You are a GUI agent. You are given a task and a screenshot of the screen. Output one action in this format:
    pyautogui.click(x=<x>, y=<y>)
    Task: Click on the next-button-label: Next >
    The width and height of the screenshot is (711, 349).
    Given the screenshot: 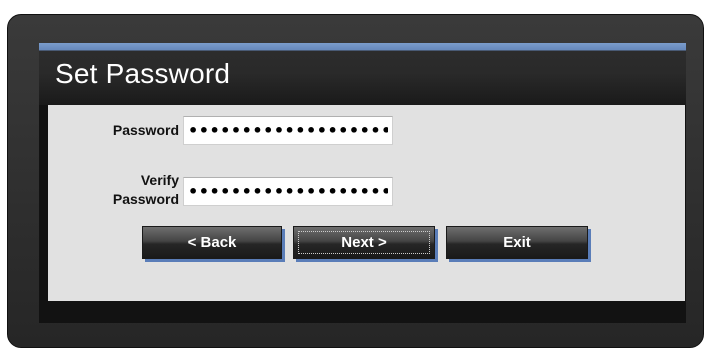 What is the action you would take?
    pyautogui.click(x=364, y=242)
    